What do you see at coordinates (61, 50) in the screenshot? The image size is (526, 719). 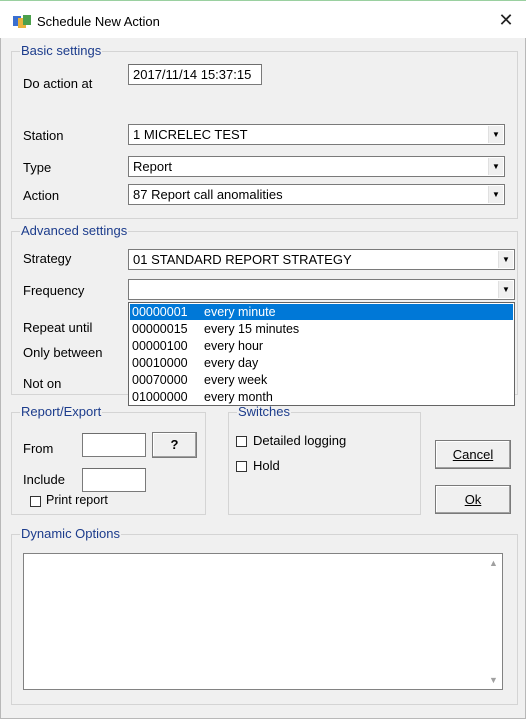 I see `basic-settings-legend: Basic settings` at bounding box center [61, 50].